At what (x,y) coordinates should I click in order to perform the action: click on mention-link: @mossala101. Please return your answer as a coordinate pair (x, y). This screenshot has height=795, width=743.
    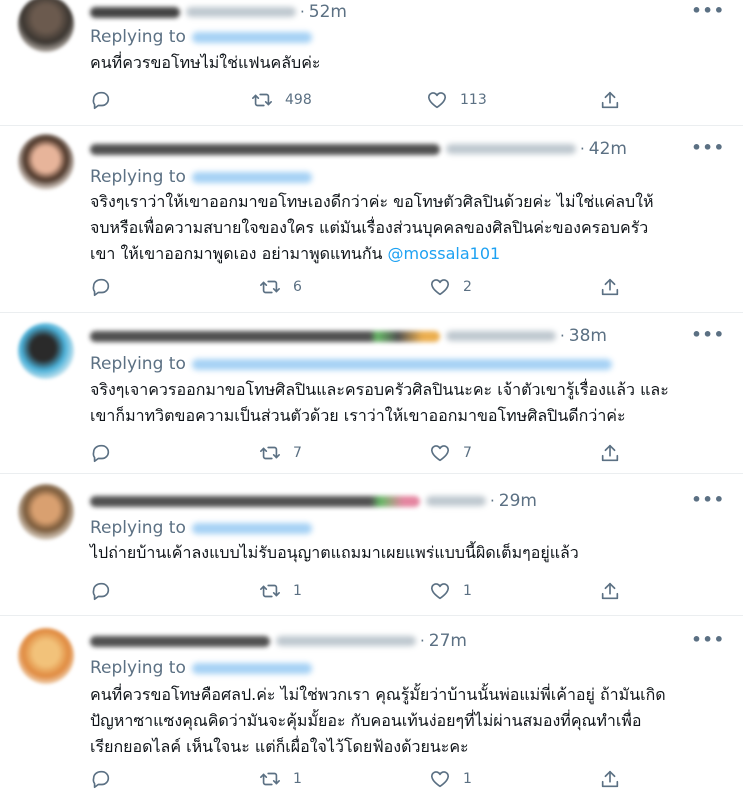
    Looking at the image, I should click on (444, 253).